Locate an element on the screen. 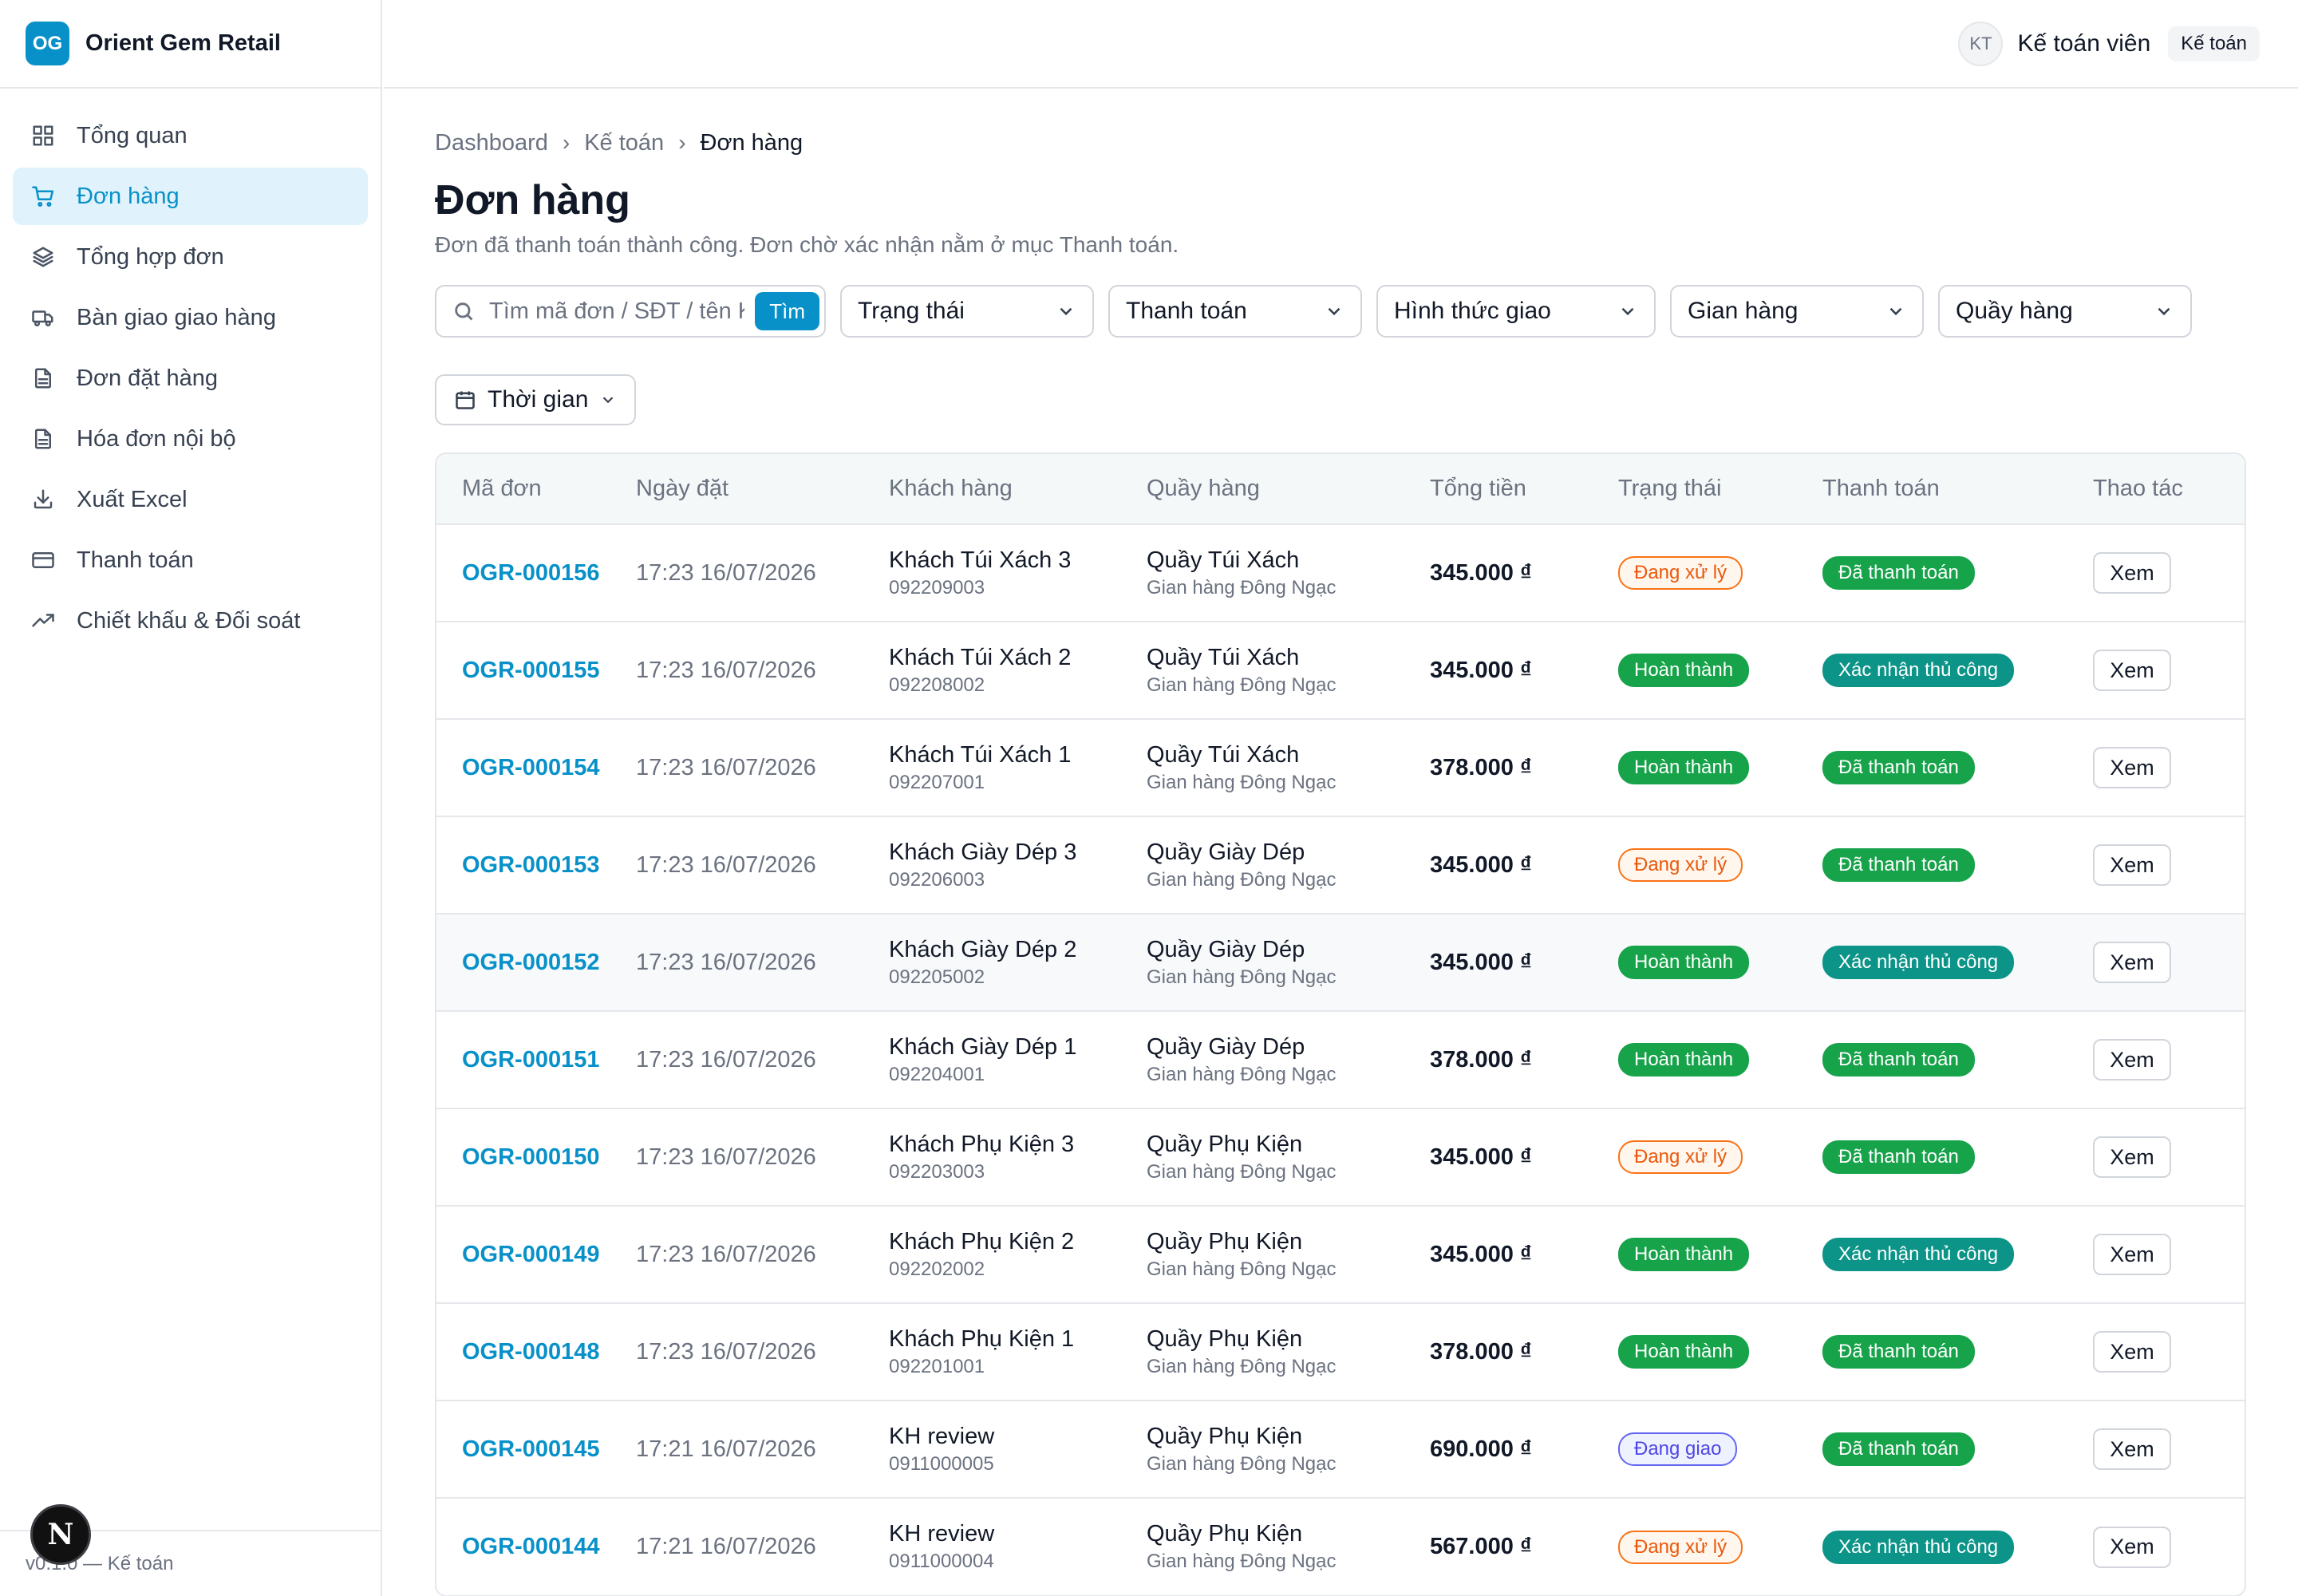 Image resolution: width=2298 pixels, height=1596 pixels. customer-name: Khách Phụ Kiện 3 is located at coordinates (982, 1144).